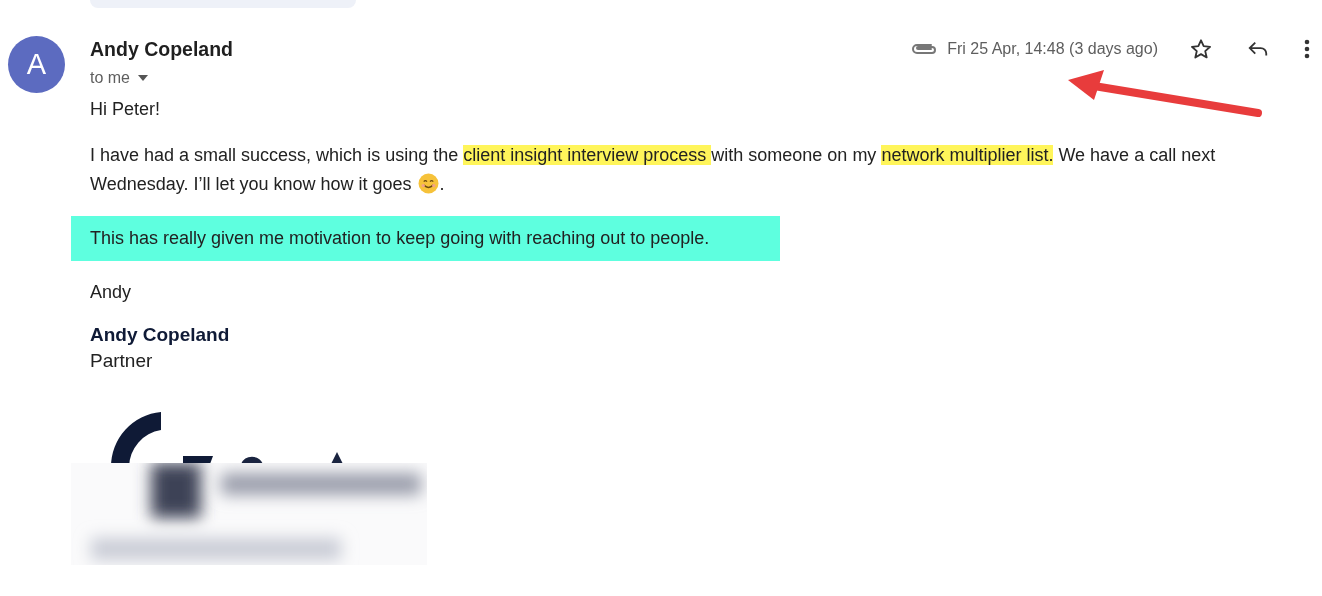 Image resolution: width=1322 pixels, height=596 pixels. Describe the element at coordinates (122, 361) in the screenshot. I see `signature-role: Partner` at that location.